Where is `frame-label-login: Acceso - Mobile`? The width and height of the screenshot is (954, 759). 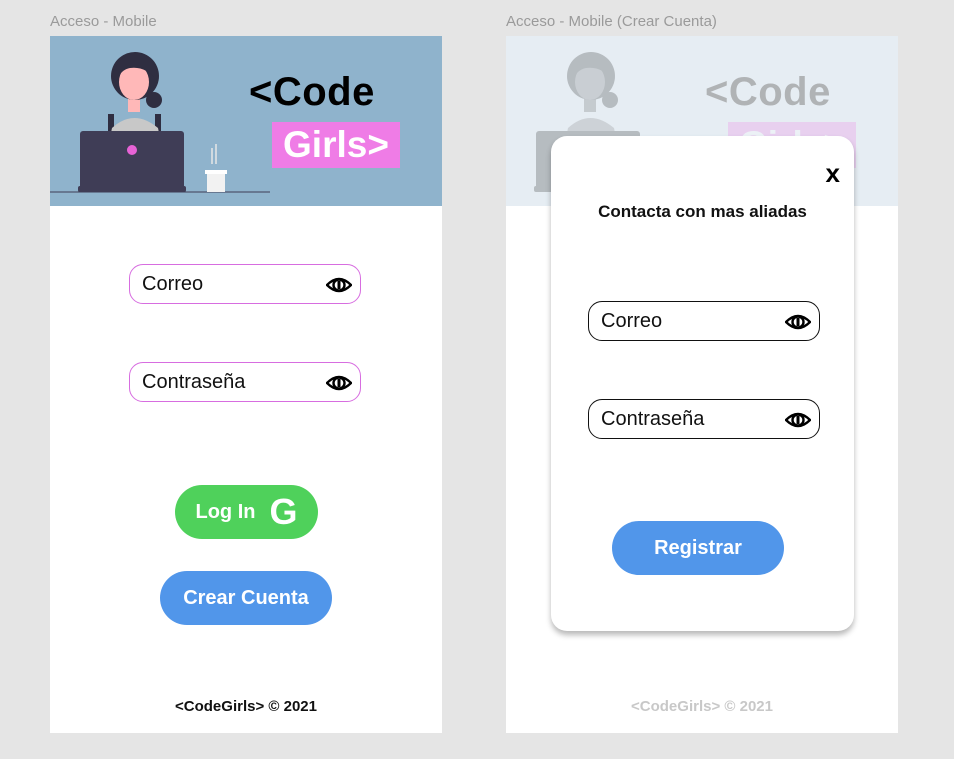
frame-label-login: Acceso - Mobile is located at coordinates (103, 21).